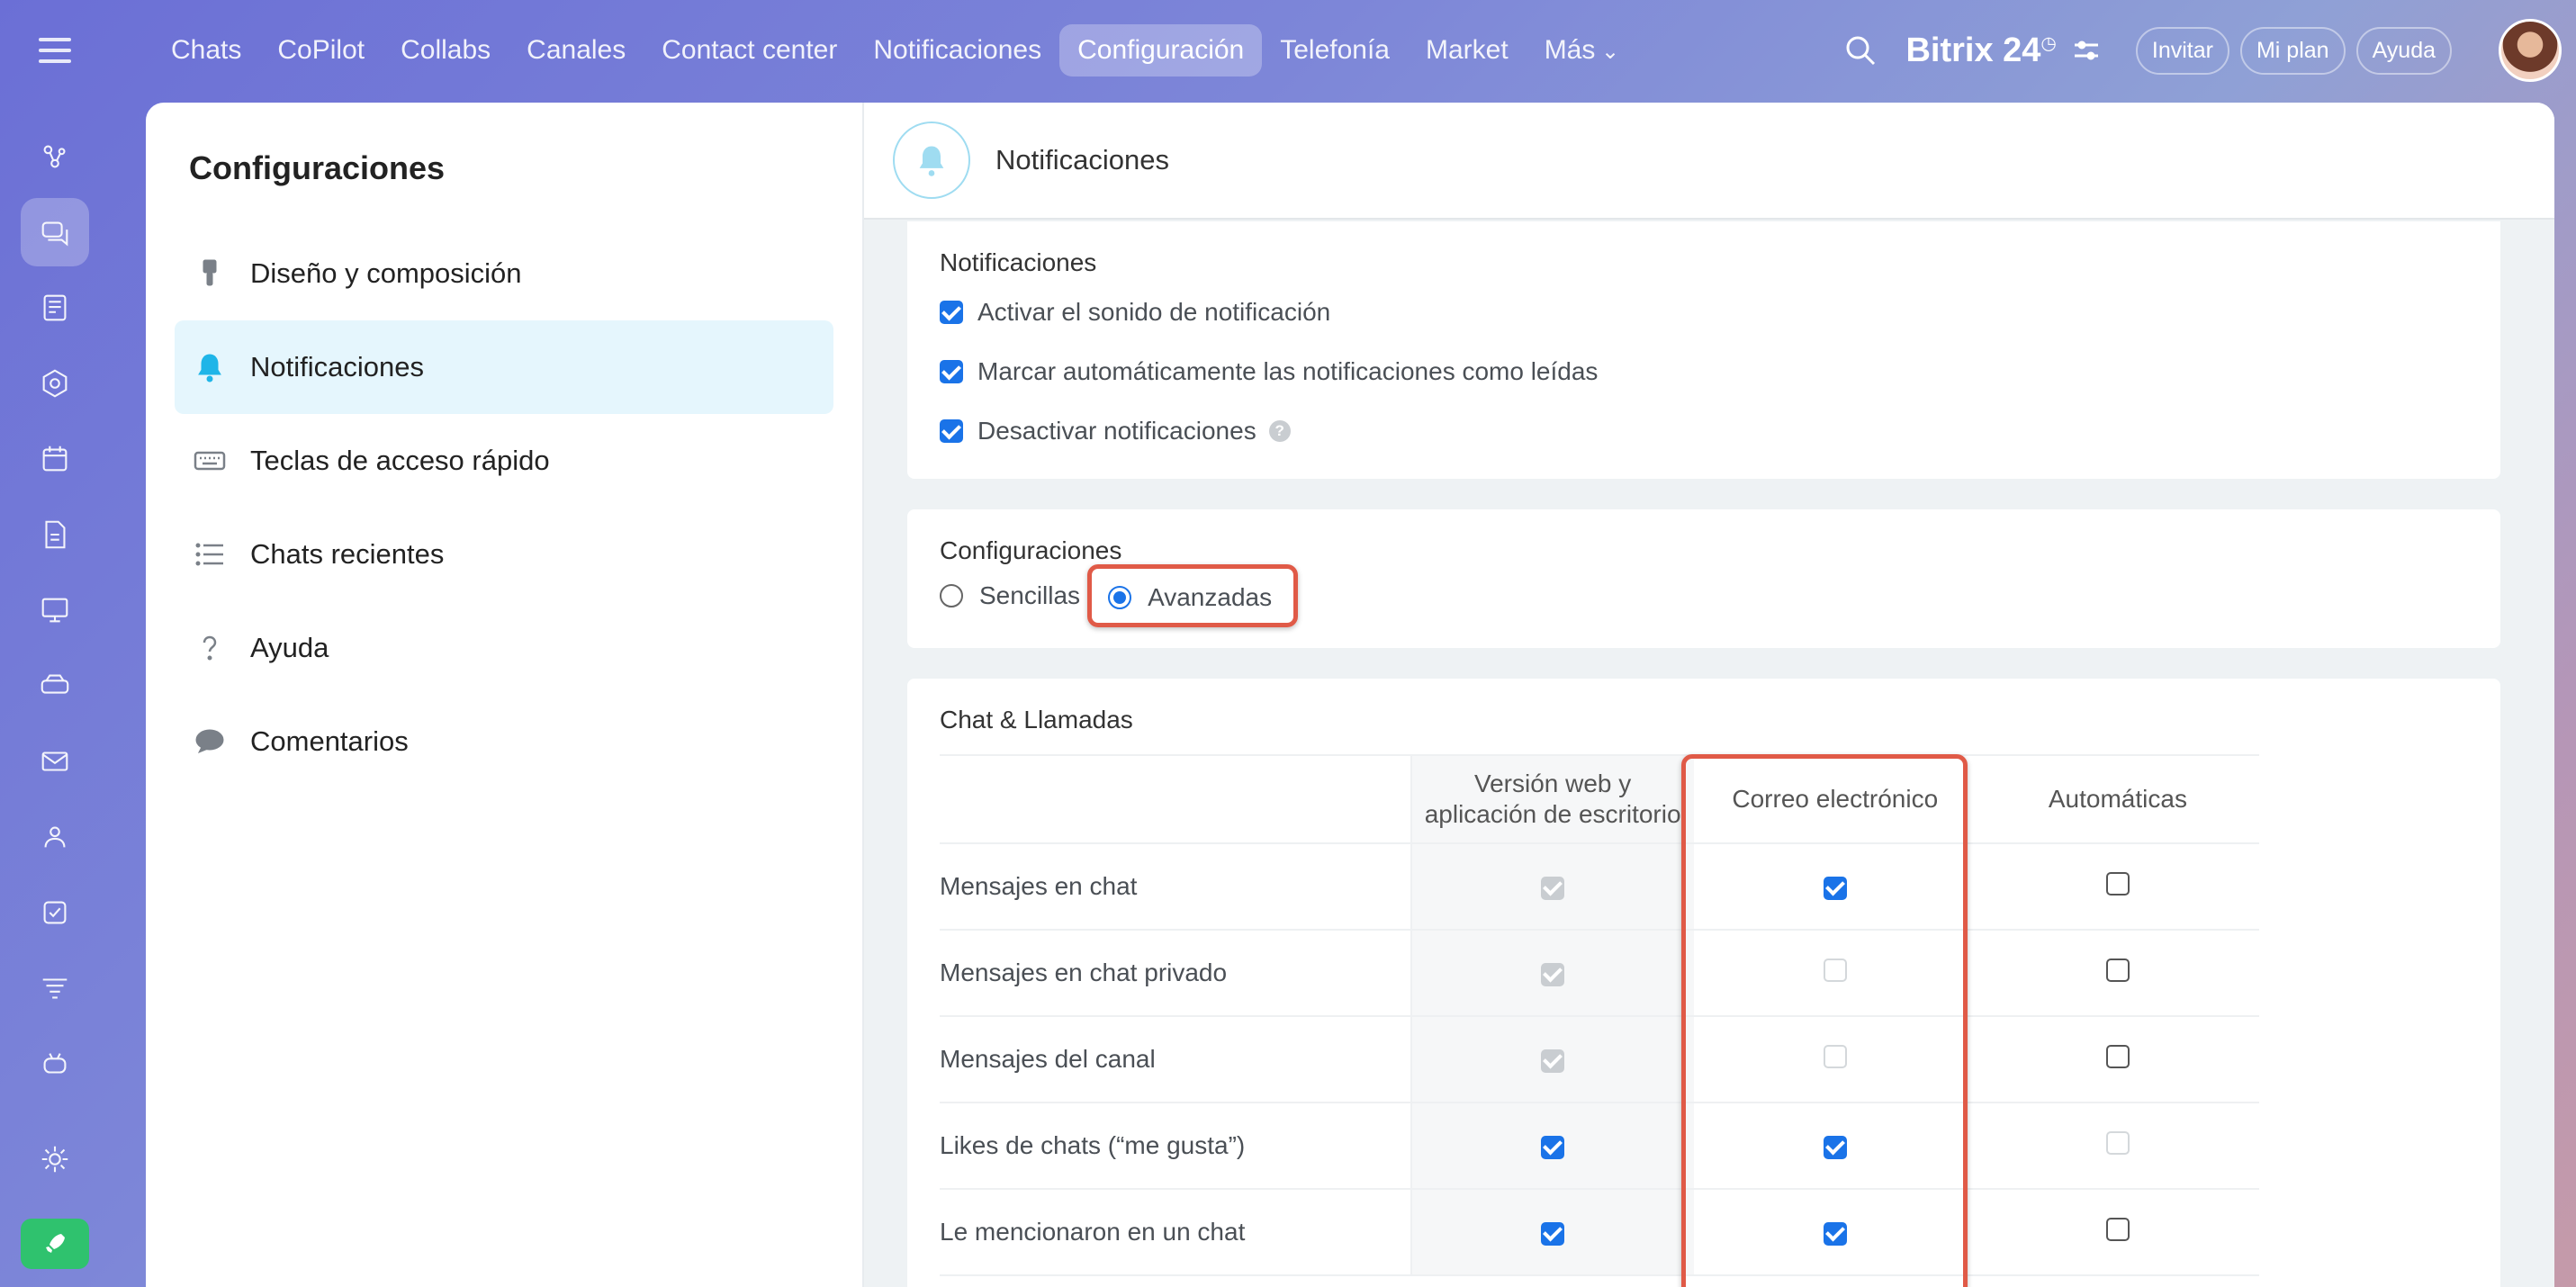  What do you see at coordinates (206, 50) in the screenshot?
I see `nav-chats: Chats` at bounding box center [206, 50].